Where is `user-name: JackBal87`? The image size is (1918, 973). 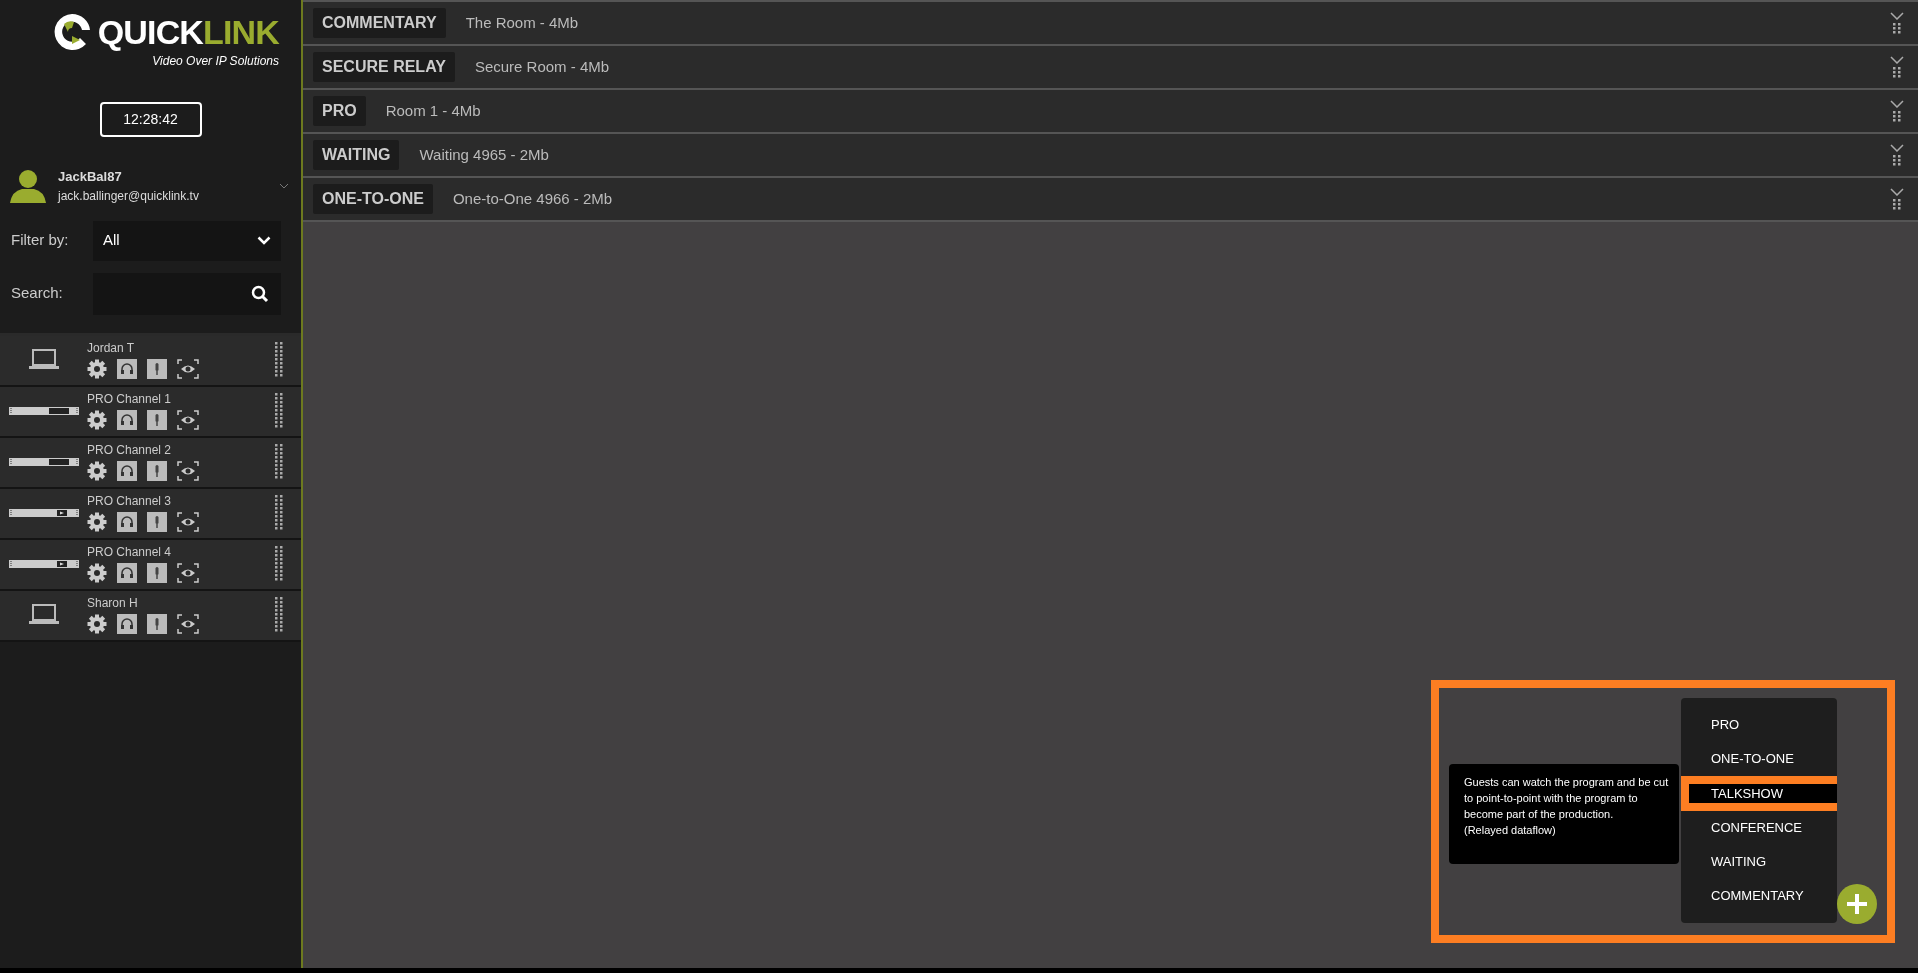 user-name: JackBal87 is located at coordinates (90, 177).